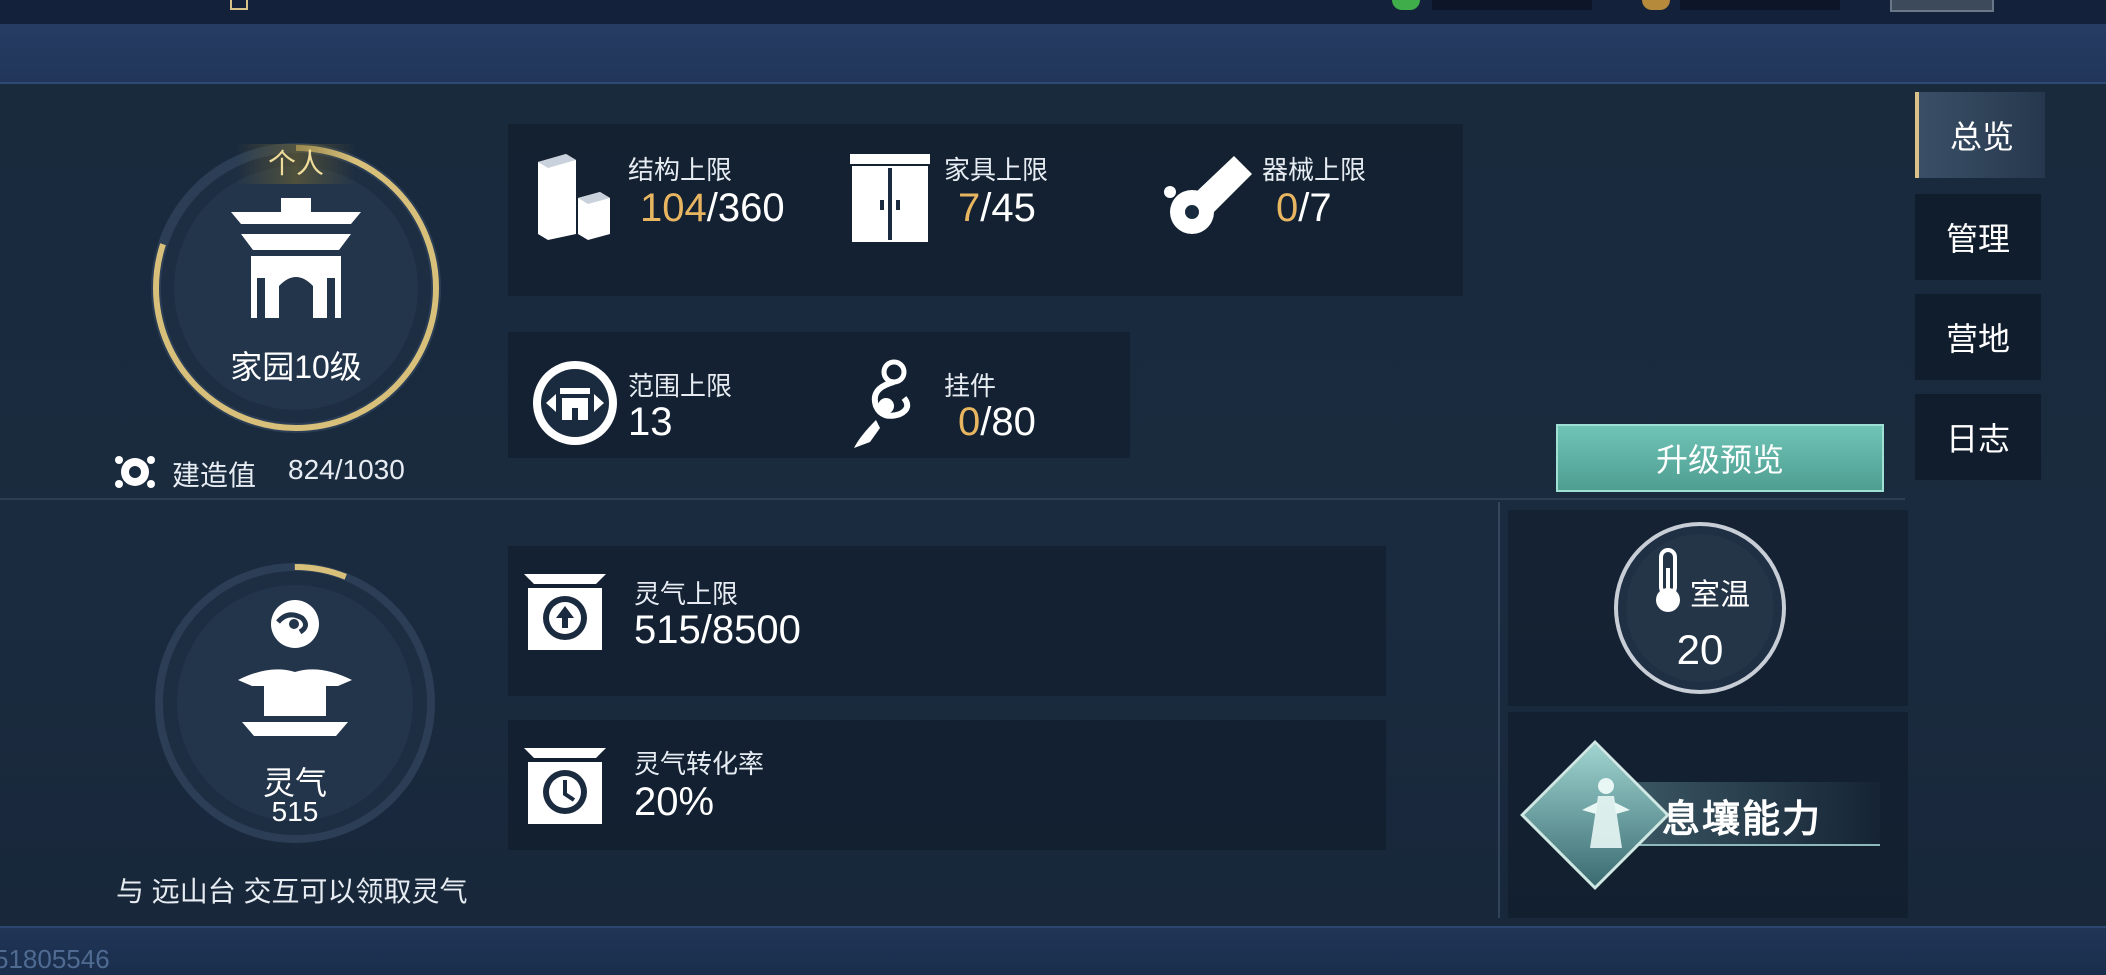 The width and height of the screenshot is (2106, 975). What do you see at coordinates (239, 5) in the screenshot?
I see `diamond-icon` at bounding box center [239, 5].